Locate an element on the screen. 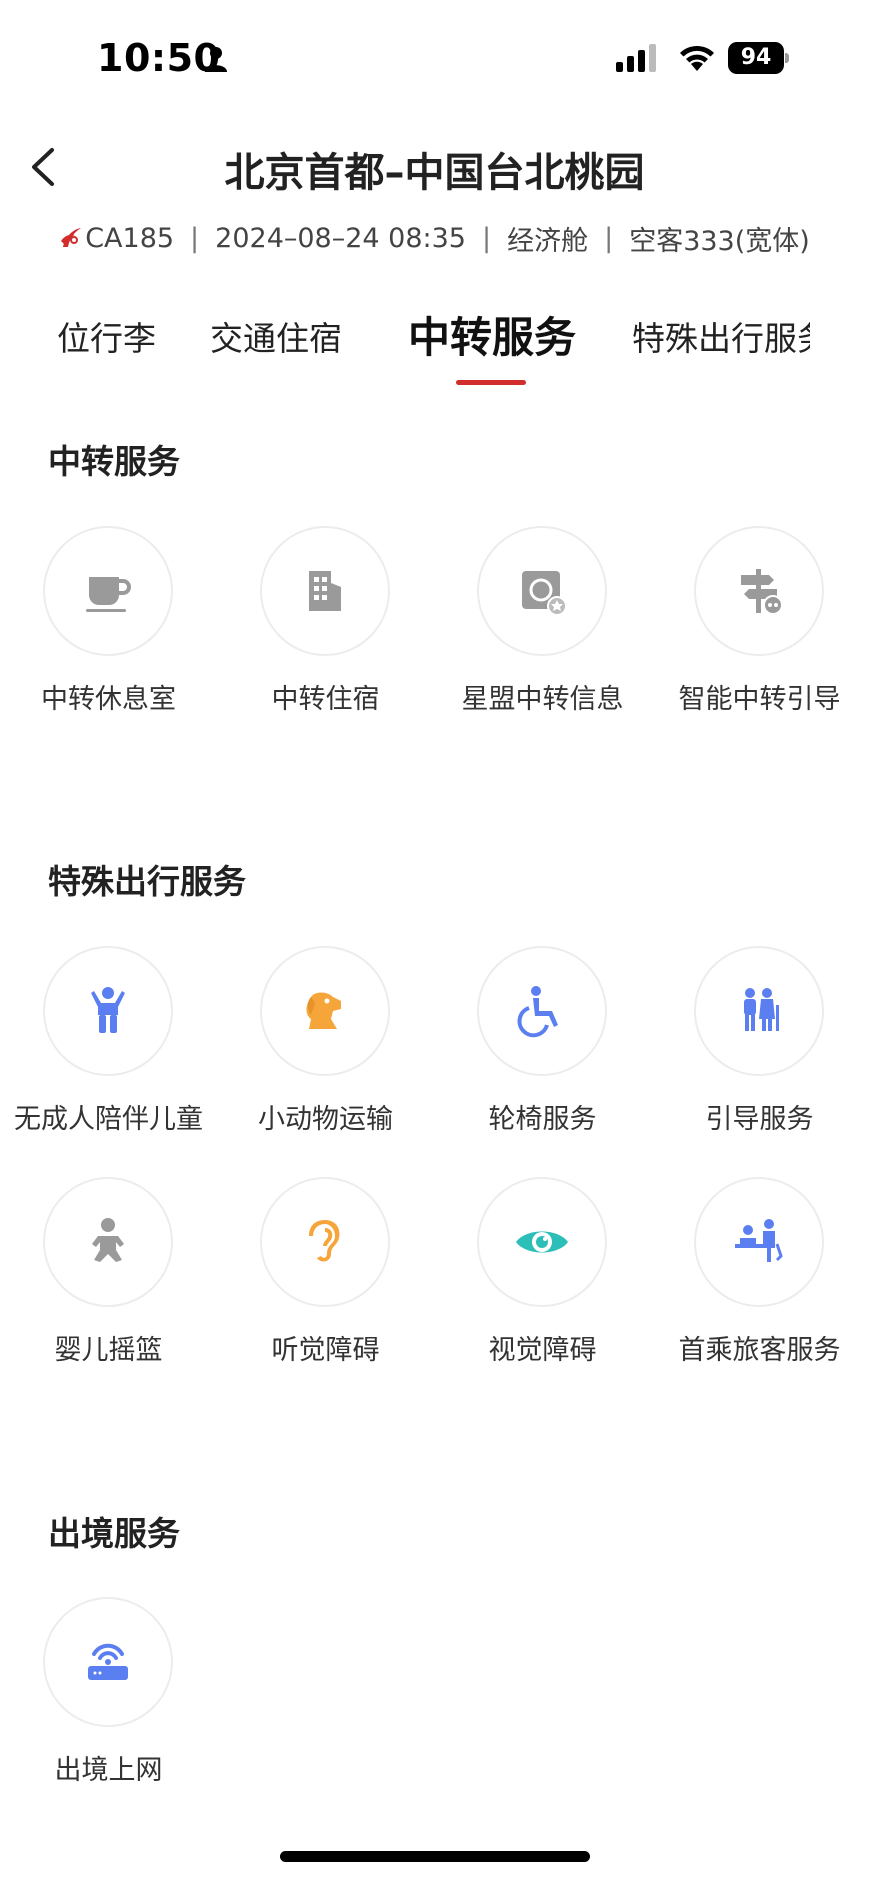 The height and width of the screenshot is (1882, 869). service-label: 星盟中转信息 is located at coordinates (542, 699).